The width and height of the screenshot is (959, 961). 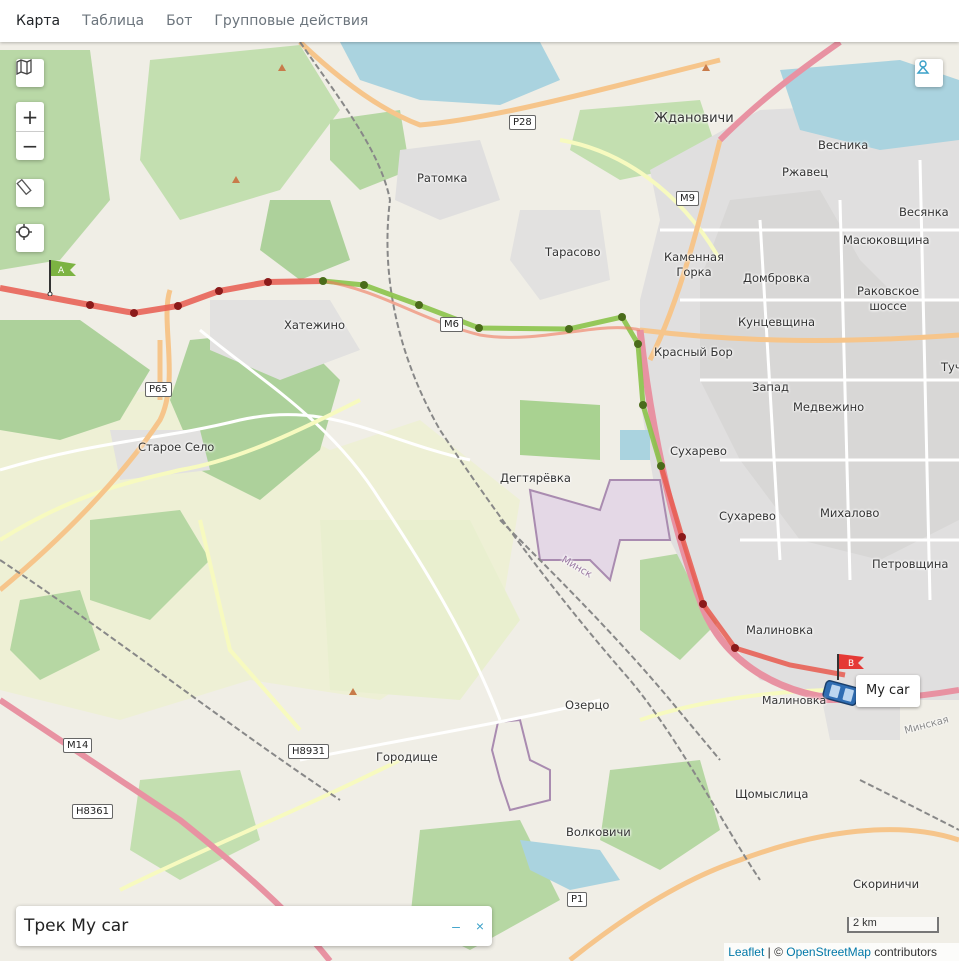 I want to click on place-label: Озерцо, so click(x=587, y=705).